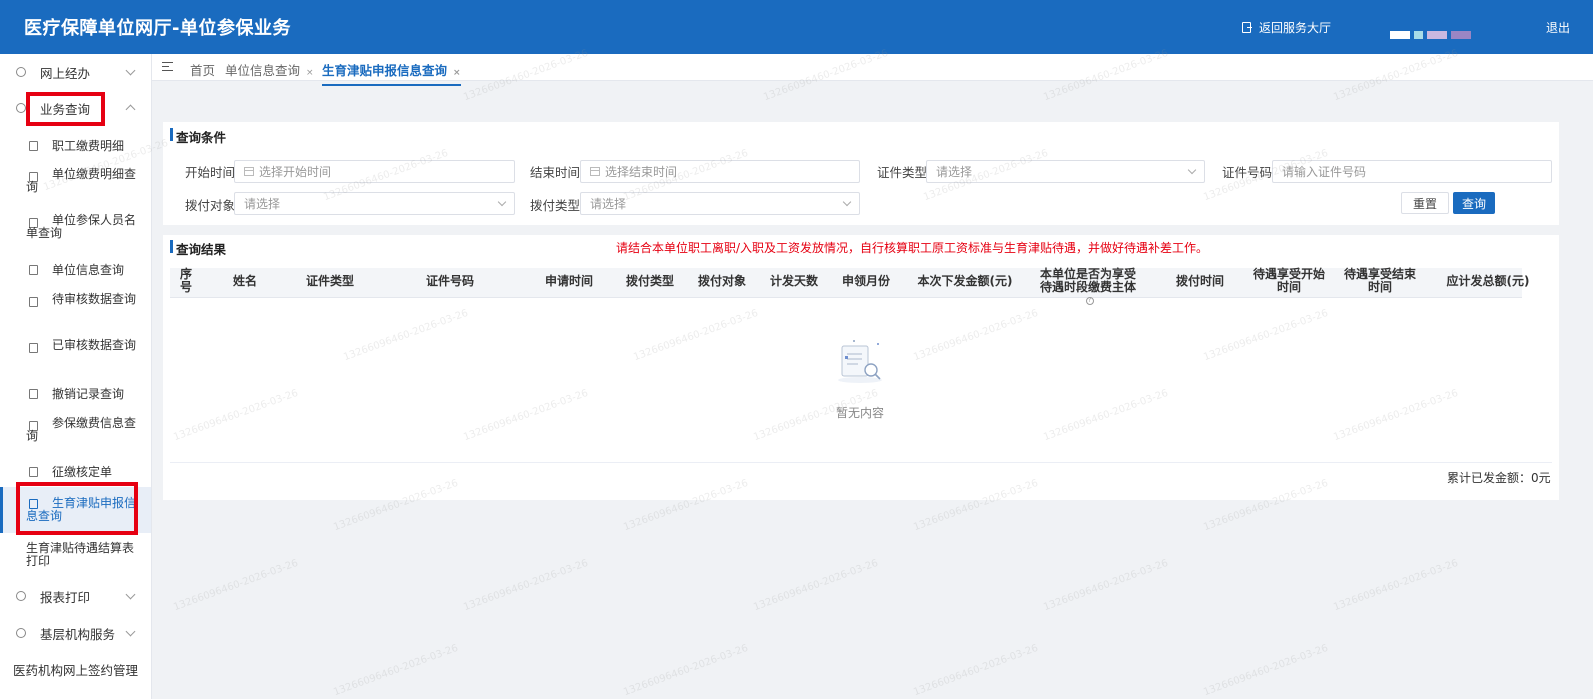 The height and width of the screenshot is (699, 1593). Describe the element at coordinates (649, 281) in the screenshot. I see `column-header: 拨付类型` at that location.